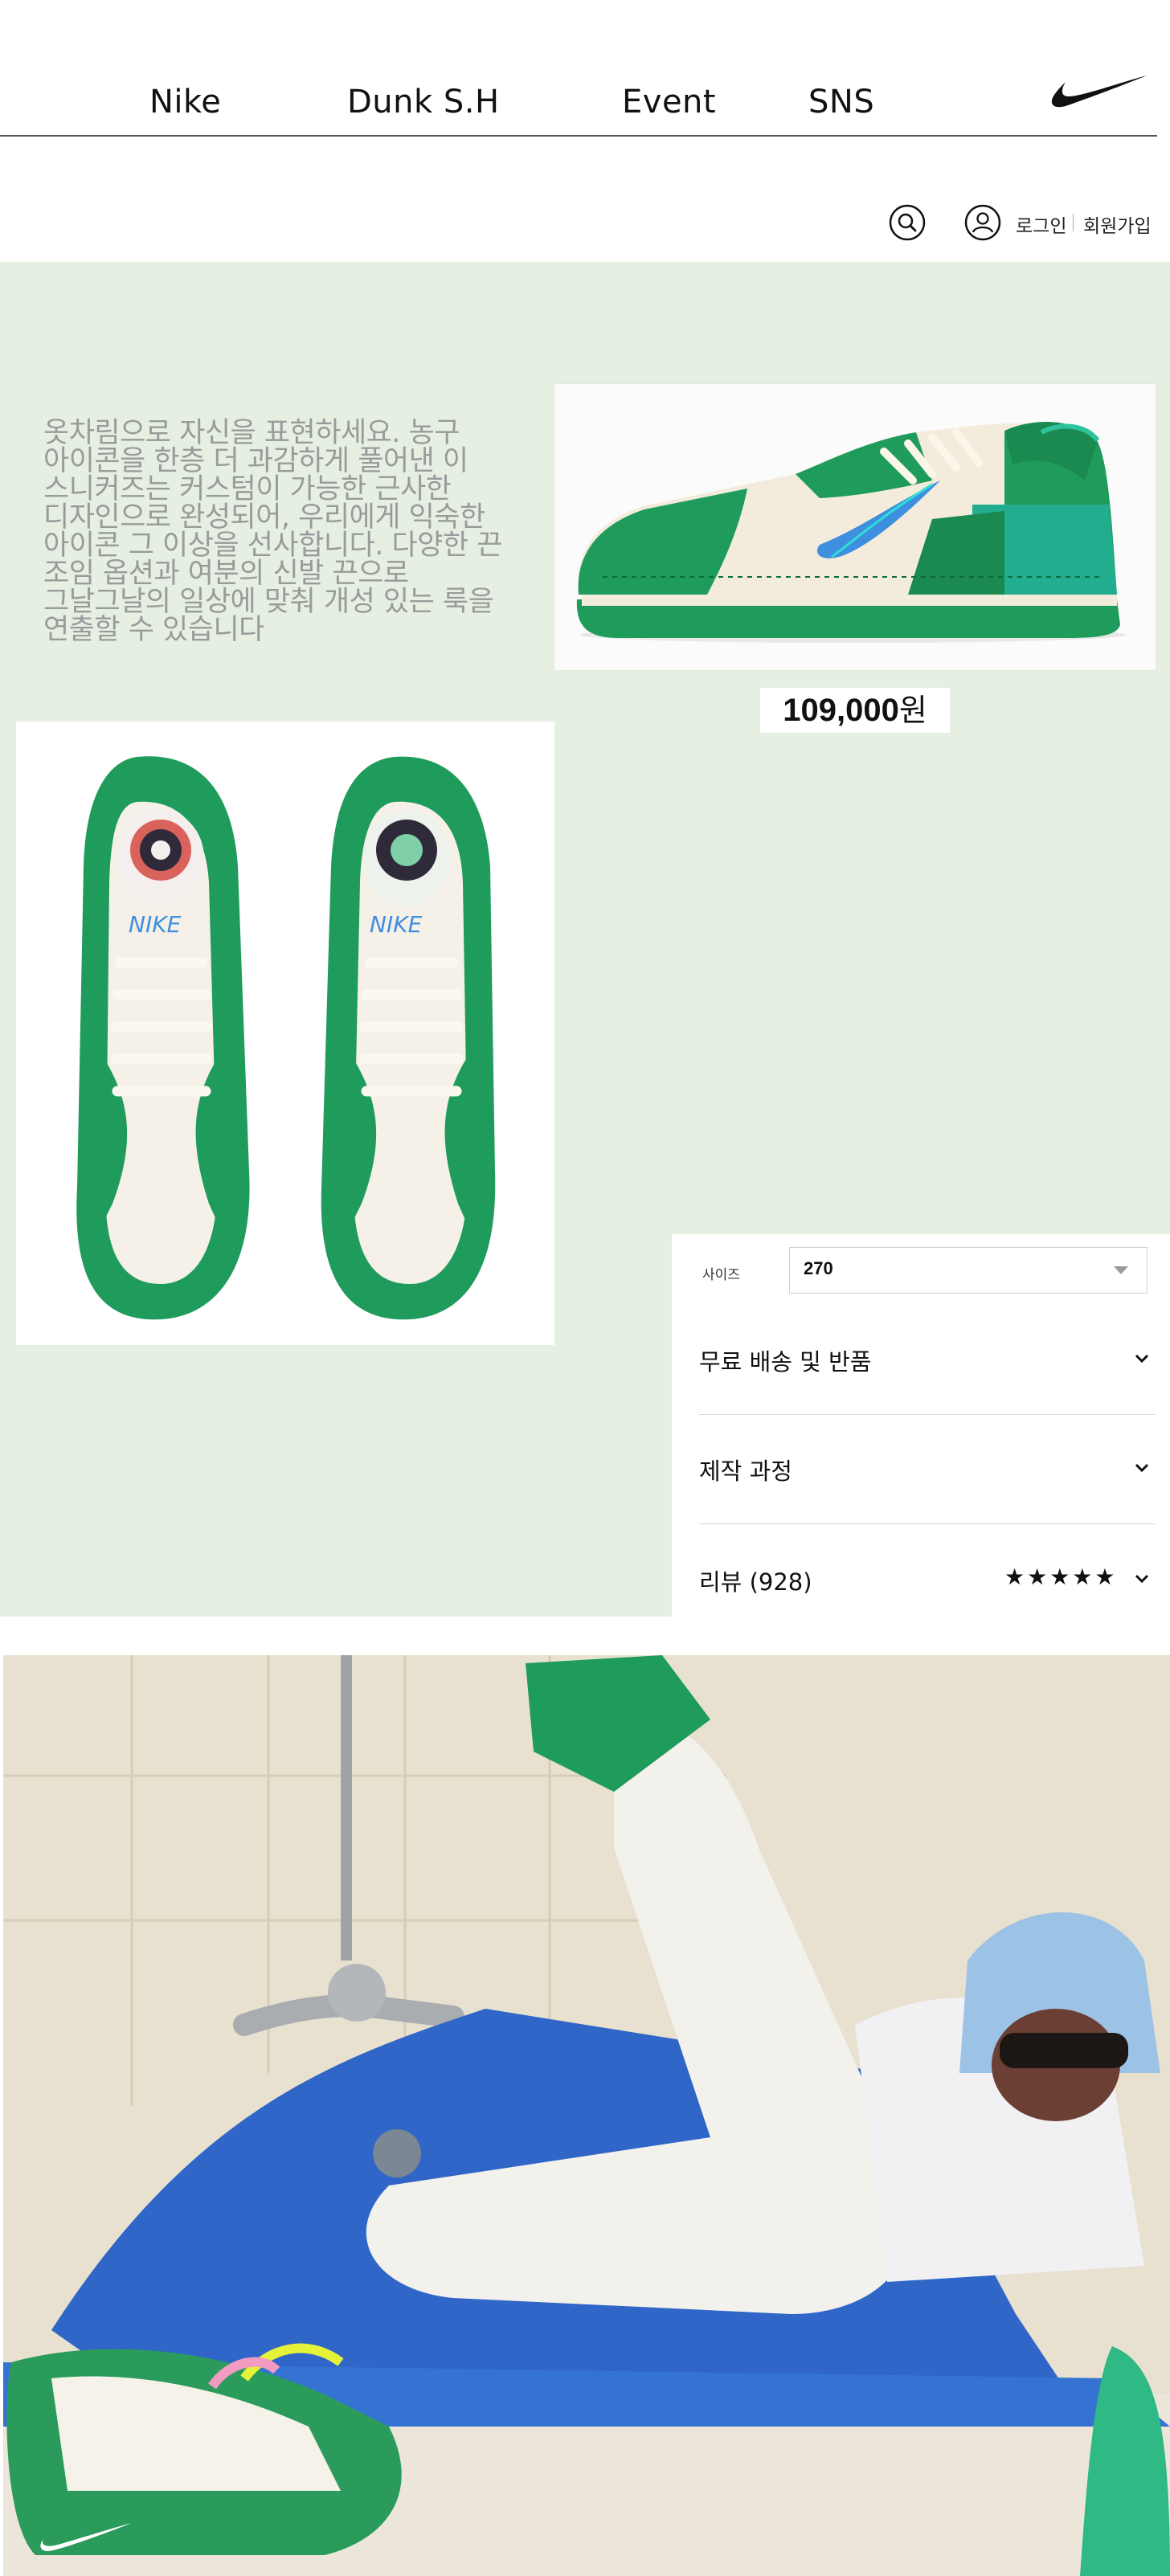  I want to click on nav-link-dunk: Dunk S.H, so click(424, 102).